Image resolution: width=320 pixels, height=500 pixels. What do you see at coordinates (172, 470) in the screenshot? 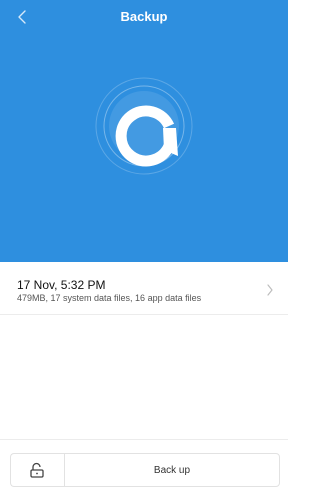
I see `back-up-button: Back up` at bounding box center [172, 470].